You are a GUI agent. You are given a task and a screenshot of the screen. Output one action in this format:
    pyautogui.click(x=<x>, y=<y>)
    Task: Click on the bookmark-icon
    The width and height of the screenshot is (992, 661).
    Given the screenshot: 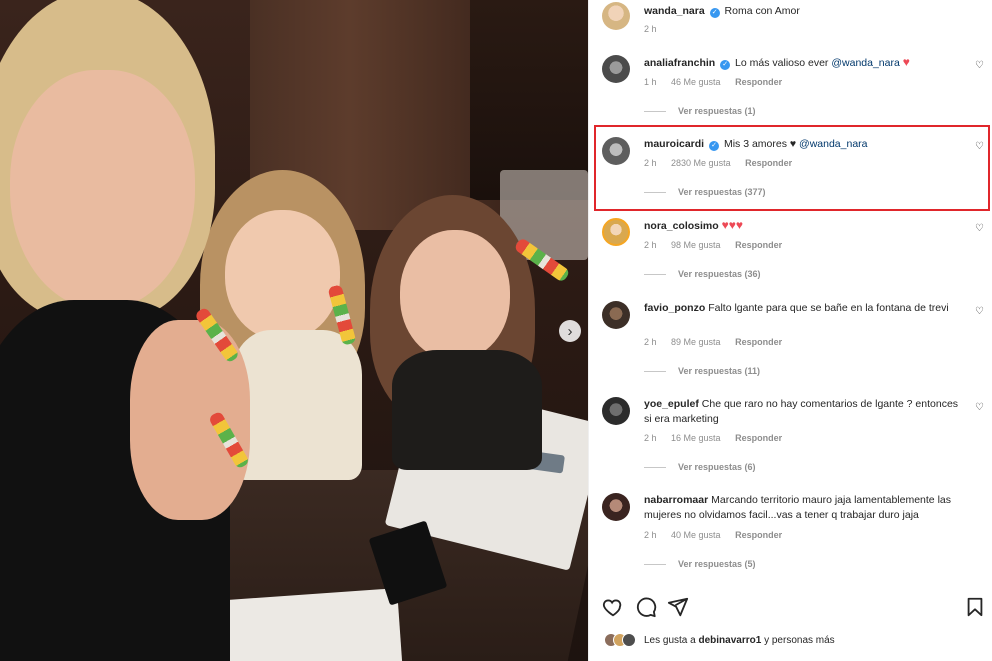 What is the action you would take?
    pyautogui.click(x=975, y=607)
    